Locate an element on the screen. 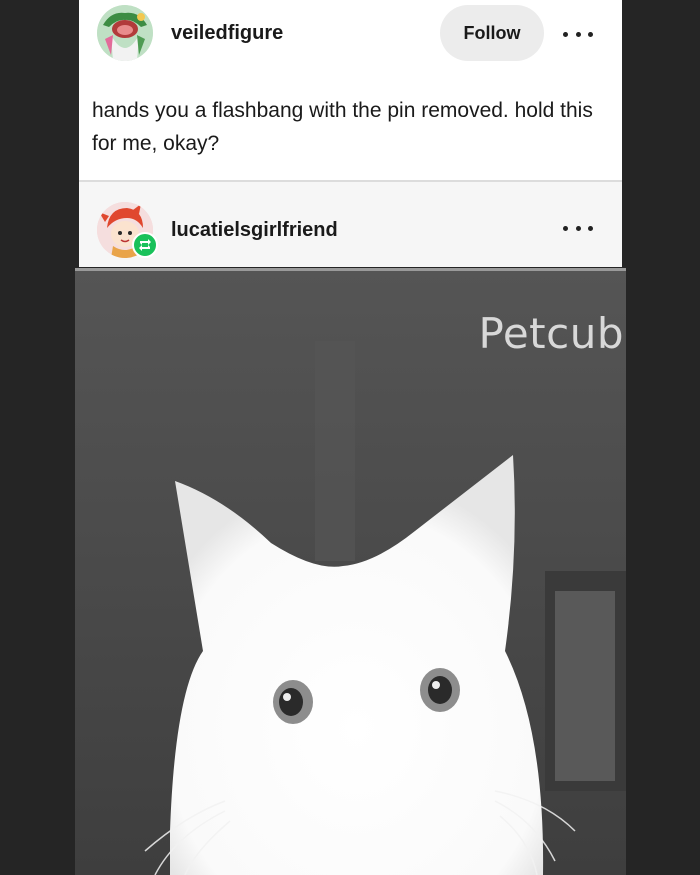  reblog-header: lucatielsgirlfriend is located at coordinates (350, 223).